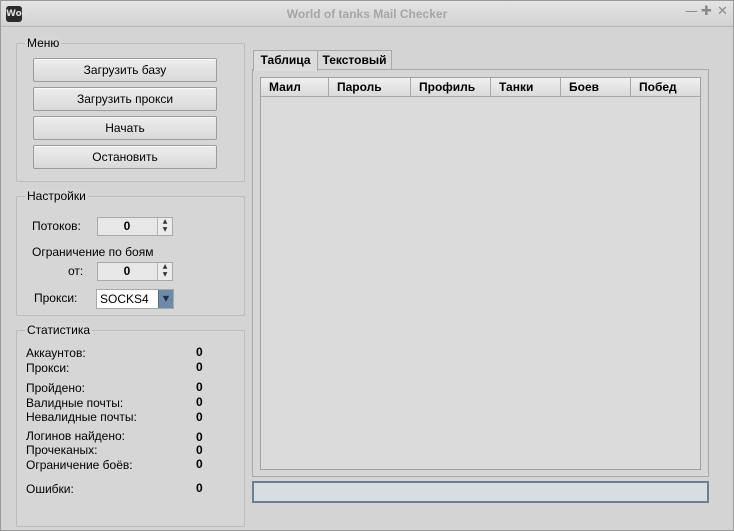  I want to click on column-header-wins: Побед, so click(665, 87).